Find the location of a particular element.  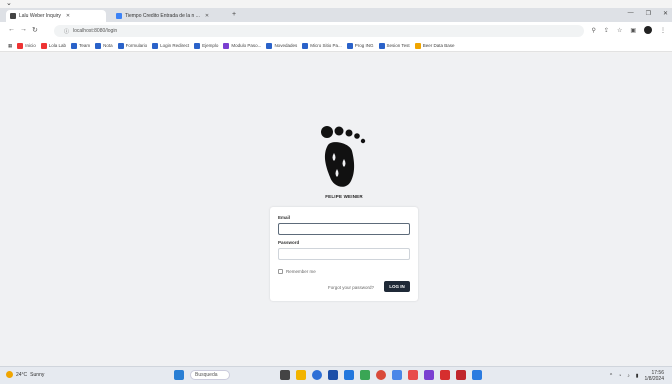

edge-icon is located at coordinates (317, 375).